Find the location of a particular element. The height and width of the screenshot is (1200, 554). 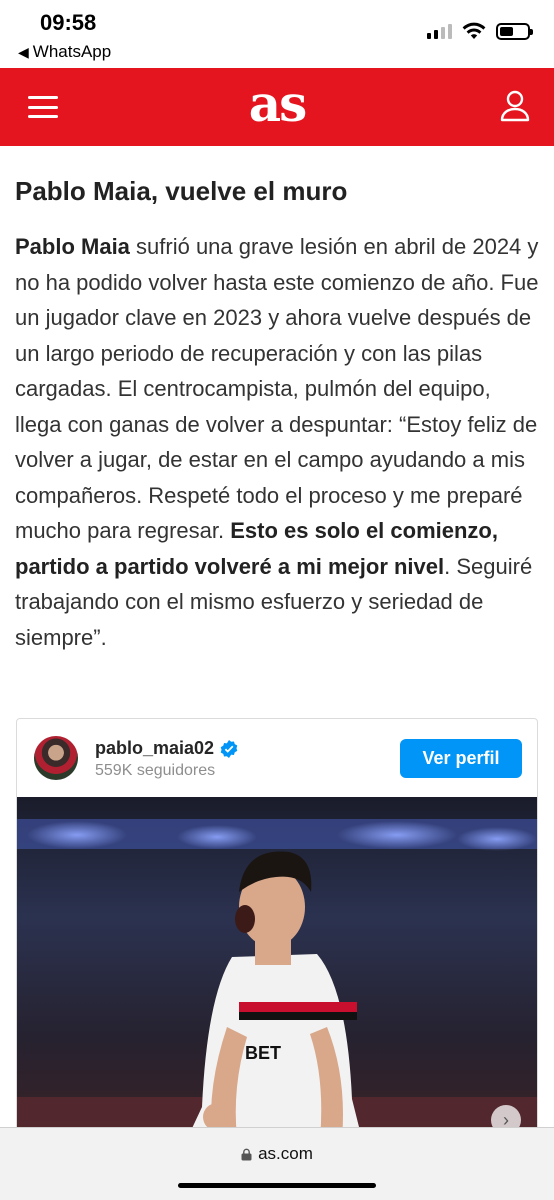

status-time: 09:58 is located at coordinates (68, 22).